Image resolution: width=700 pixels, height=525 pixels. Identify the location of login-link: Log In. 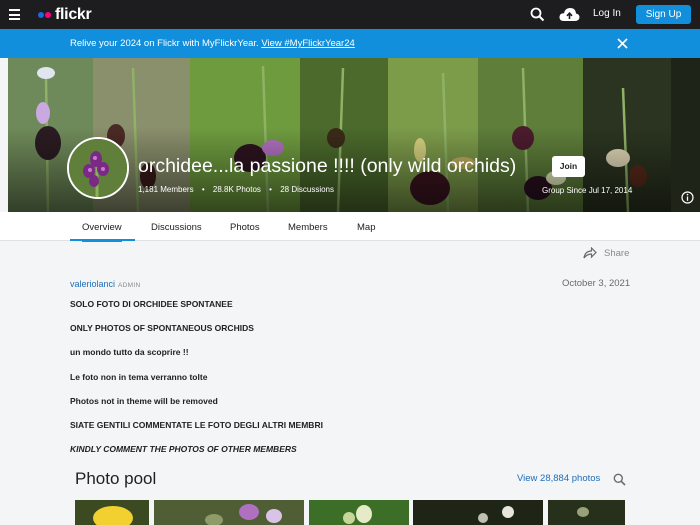
(607, 13).